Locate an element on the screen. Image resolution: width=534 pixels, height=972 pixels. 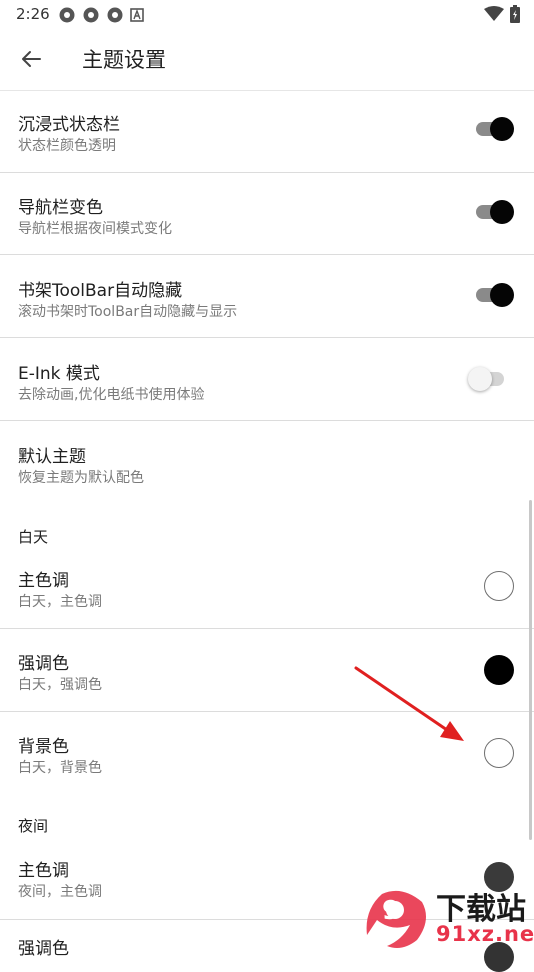
notification-icons is located at coordinates (101, 15).